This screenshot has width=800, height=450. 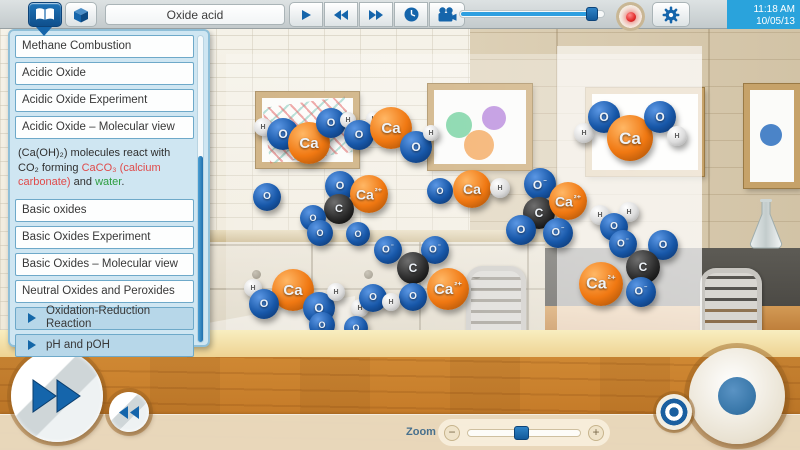 What do you see at coordinates (98, 317) in the screenshot?
I see `sidebar-item-label: Oxidation-Reduction Reaction` at bounding box center [98, 317].